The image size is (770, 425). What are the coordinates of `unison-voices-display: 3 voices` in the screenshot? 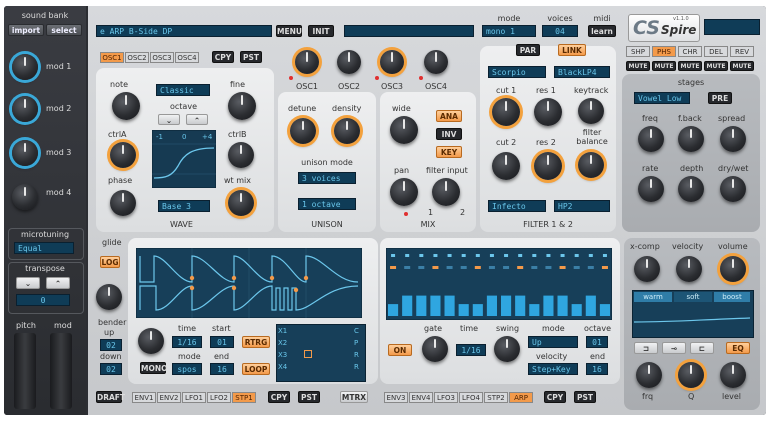 It's located at (327, 178).